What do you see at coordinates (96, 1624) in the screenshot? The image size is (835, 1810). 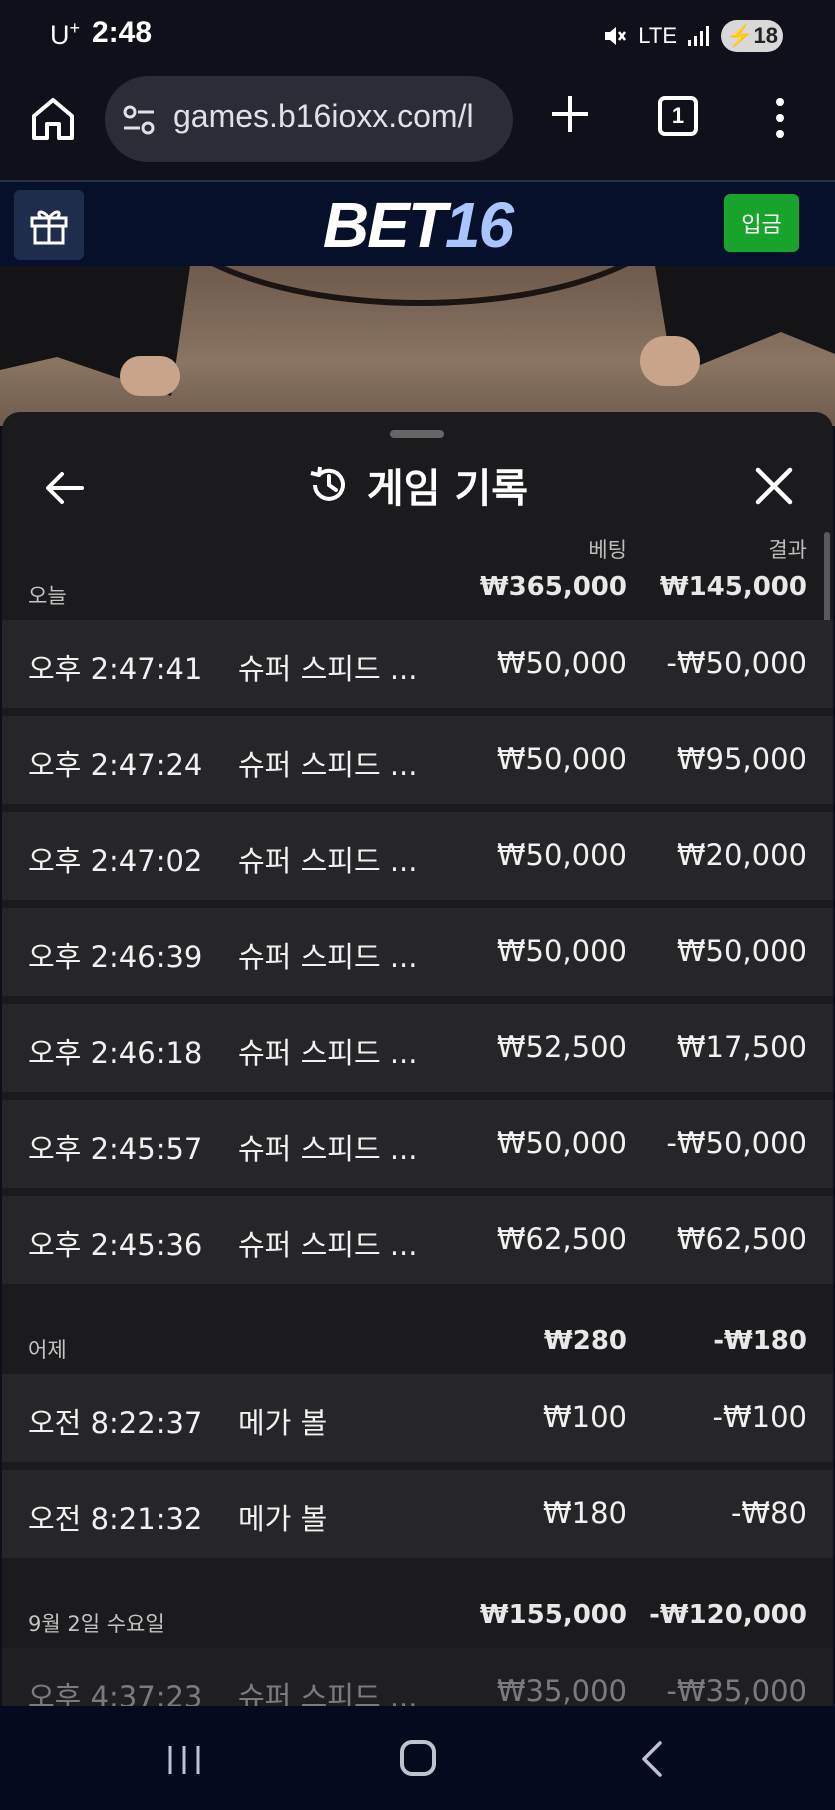 I see `group-label-date: 9월 2일 수요일` at bounding box center [96, 1624].